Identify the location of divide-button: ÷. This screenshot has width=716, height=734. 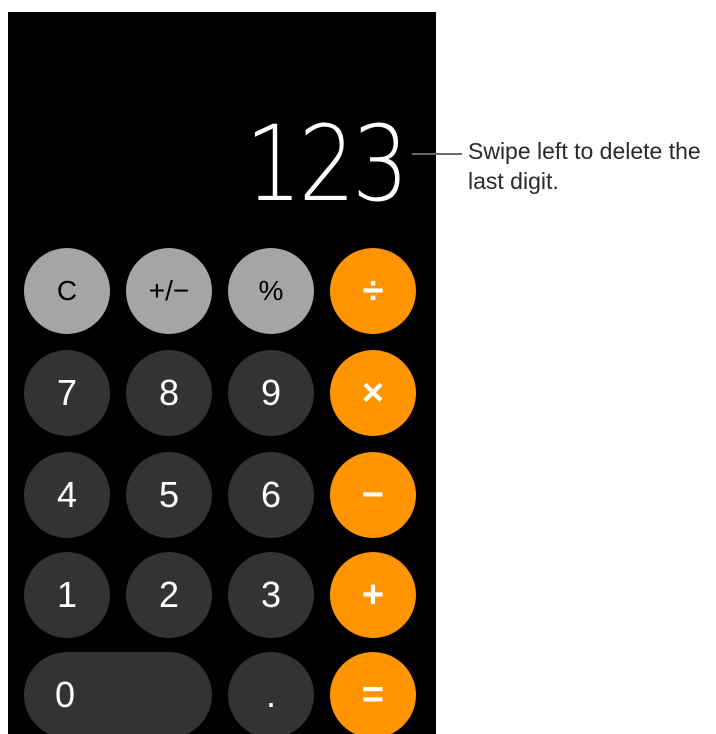
(373, 291).